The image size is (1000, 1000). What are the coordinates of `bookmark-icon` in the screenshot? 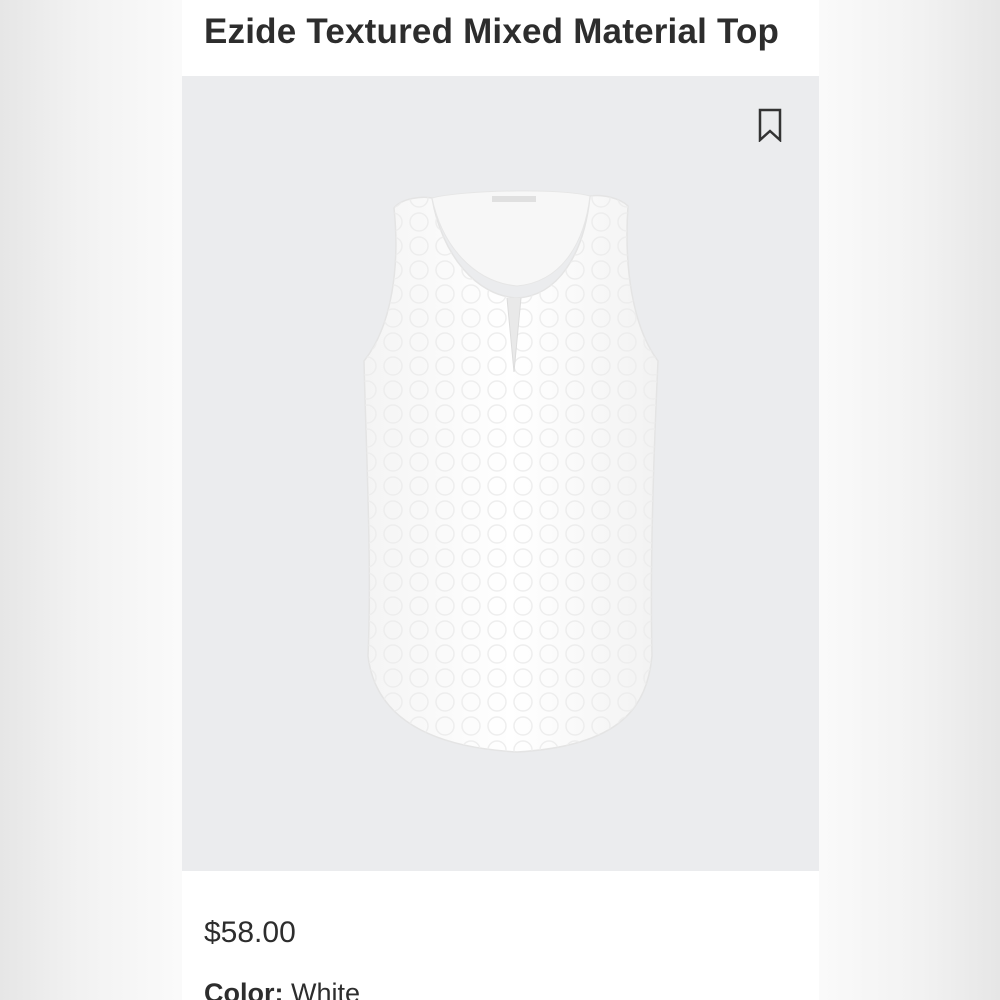 It's located at (770, 125).